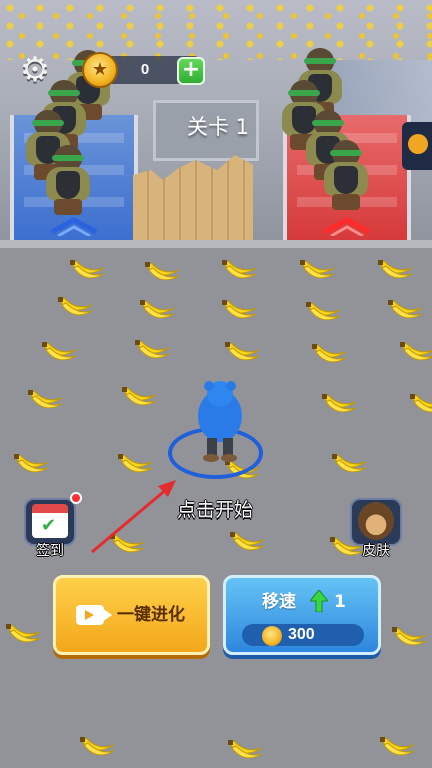 The height and width of the screenshot is (768, 432). Describe the element at coordinates (218, 127) in the screenshot. I see `level-title: 关卡 1` at that location.